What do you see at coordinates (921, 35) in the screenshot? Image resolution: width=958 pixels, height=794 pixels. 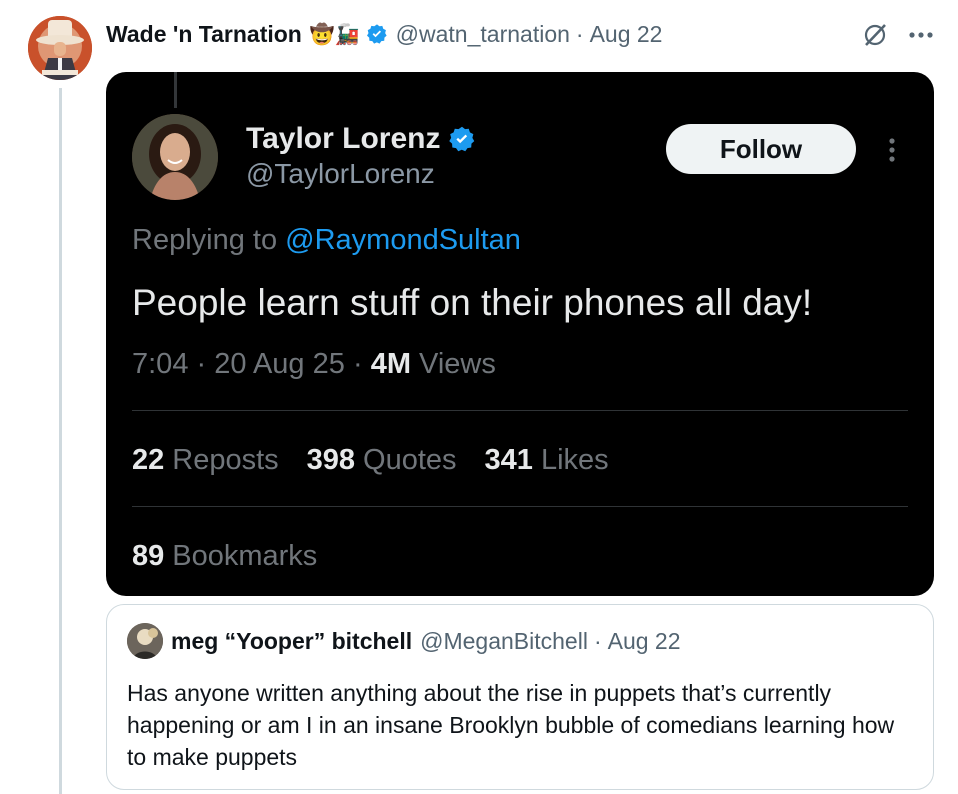 I see `more-options-icon` at bounding box center [921, 35].